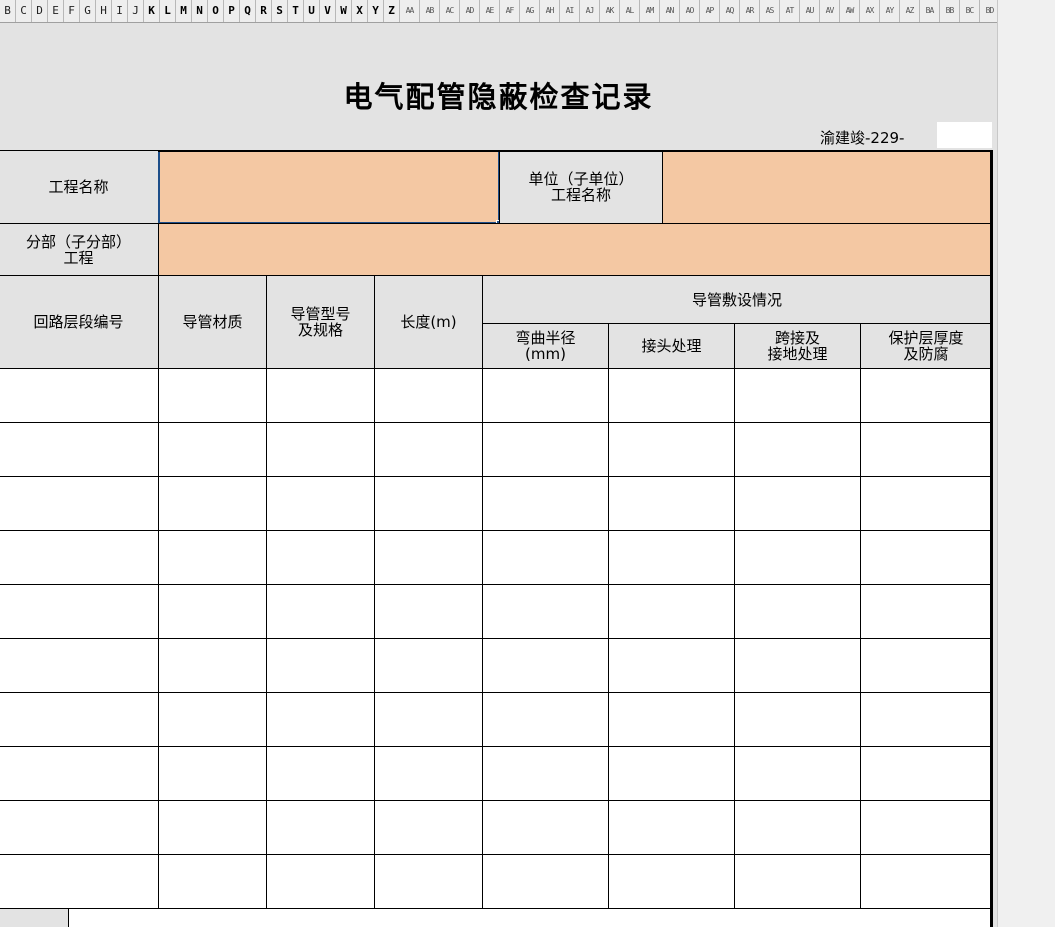 Image resolution: width=1055 pixels, height=927 pixels. I want to click on column-header-e: E, so click(56, 11).